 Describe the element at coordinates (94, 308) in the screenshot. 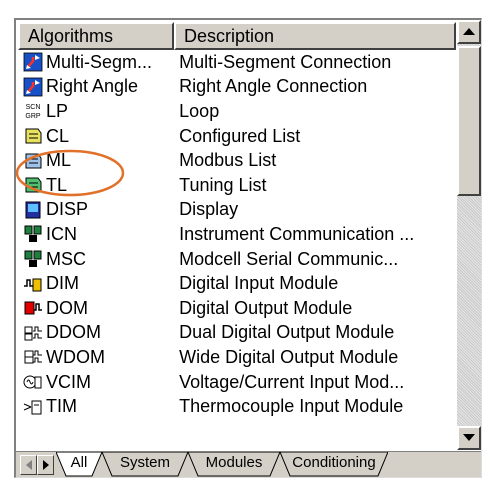

I see `algorithm-name-cell: DOM` at that location.